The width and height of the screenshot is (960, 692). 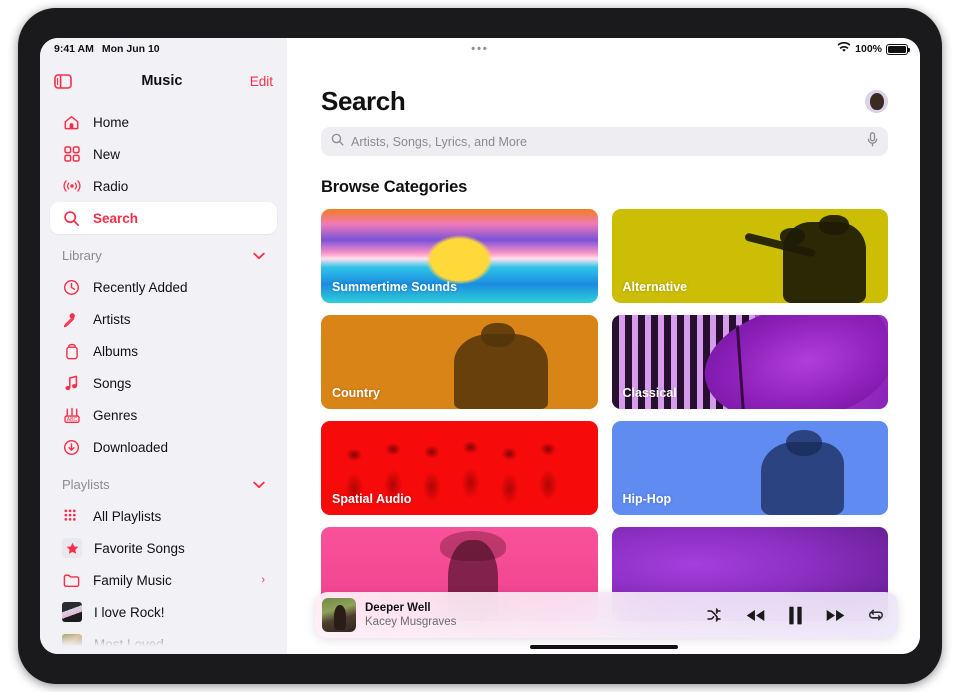 I want to click on sidebar-primary-nav: Home New Radio Search, so click(x=163, y=168).